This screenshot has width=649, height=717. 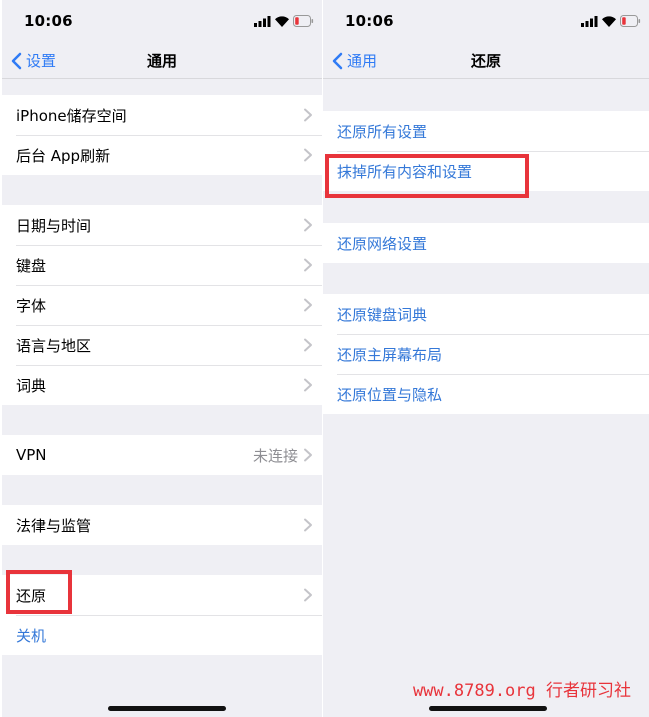 I want to click on row-label: 还原主屏幕布局, so click(x=390, y=354).